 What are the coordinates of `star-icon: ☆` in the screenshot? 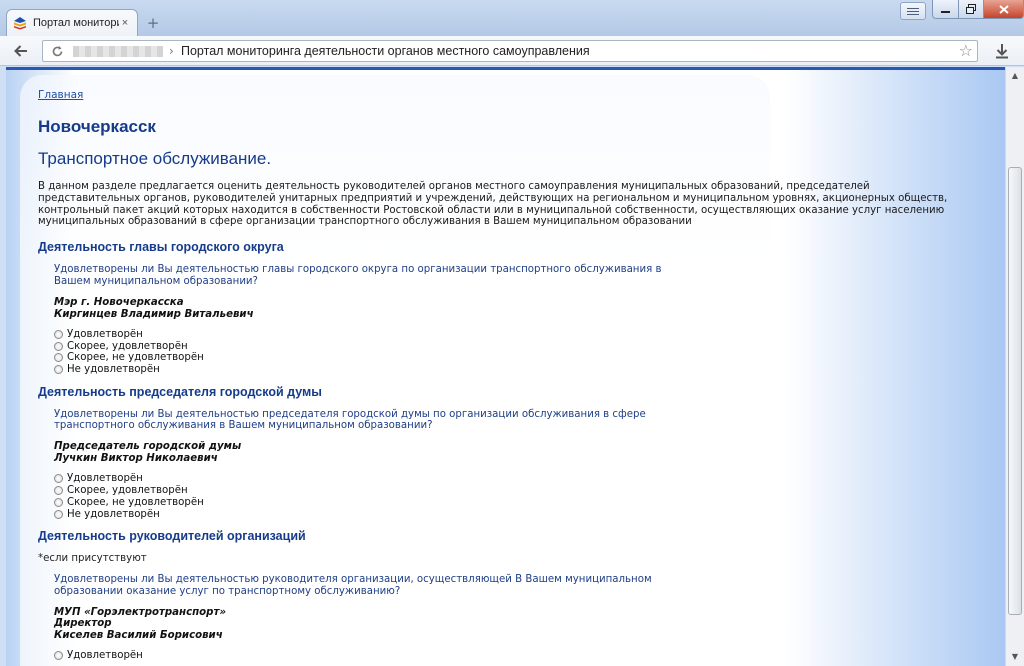 It's located at (966, 51).